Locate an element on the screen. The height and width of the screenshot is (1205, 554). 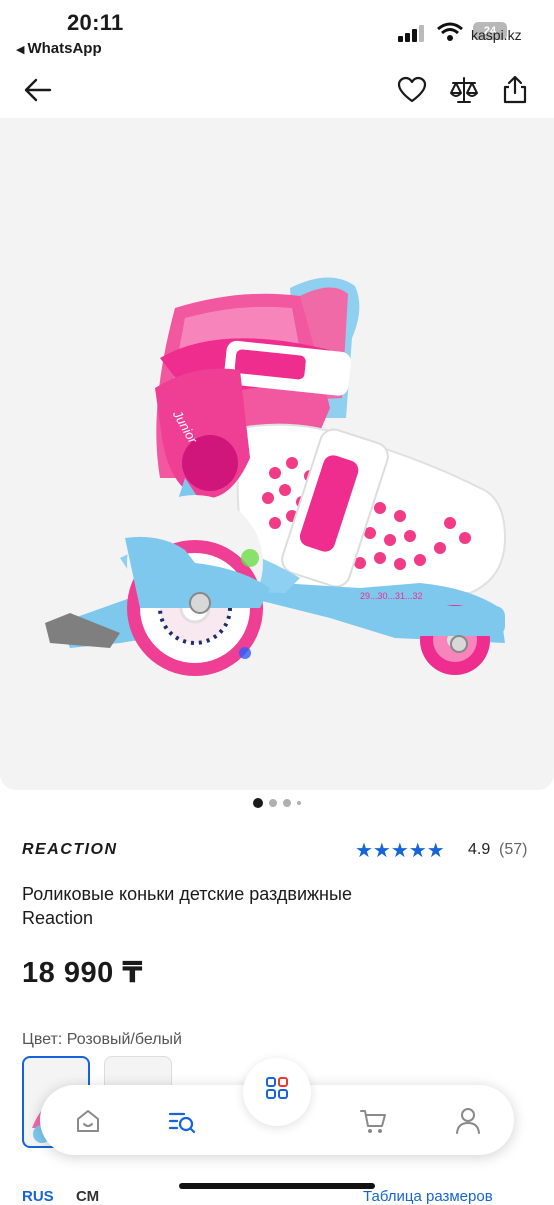
wifi-icon is located at coordinates (450, 31).